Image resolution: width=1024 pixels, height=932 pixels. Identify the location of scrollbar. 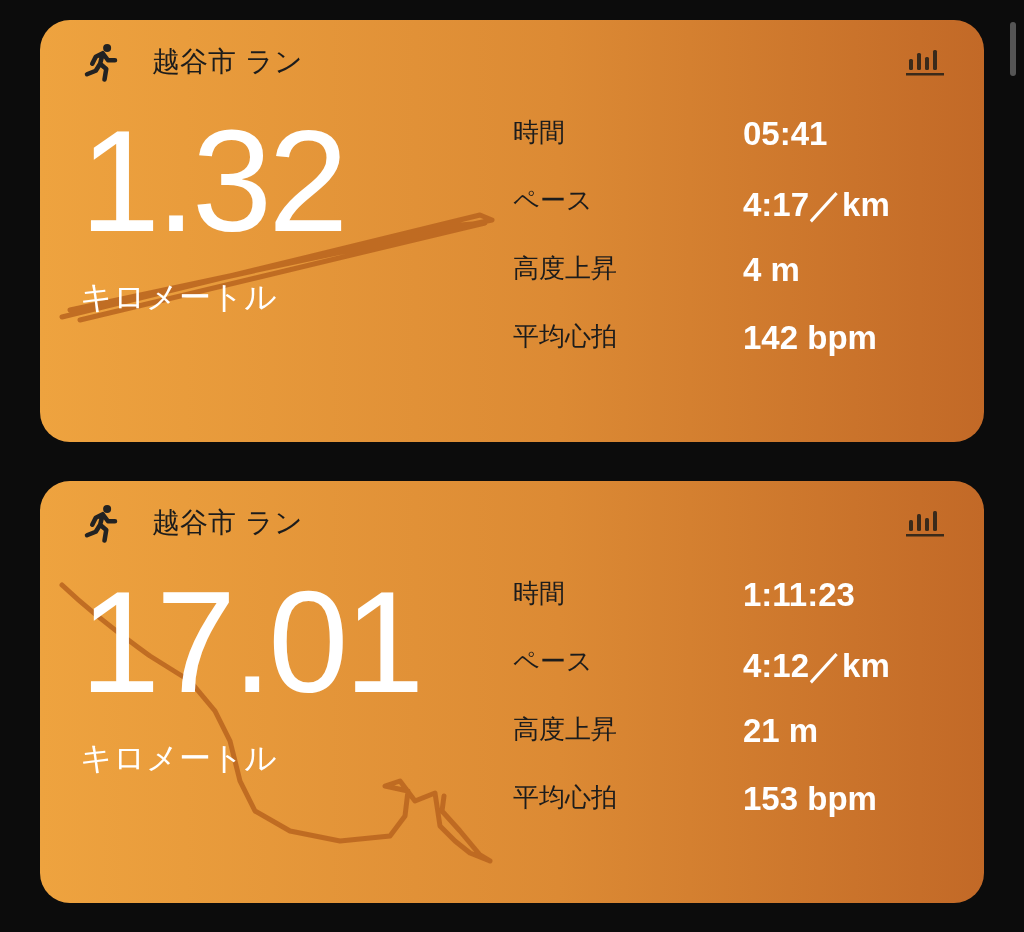
(1013, 49).